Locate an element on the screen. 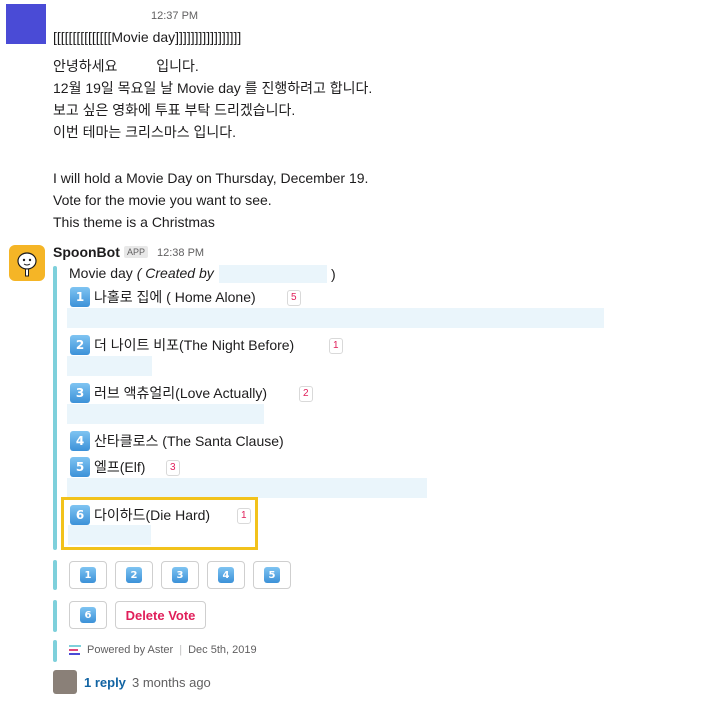 The width and height of the screenshot is (723, 716). poll-option: 6 다이하드(Die Hard) is located at coordinates (140, 515).